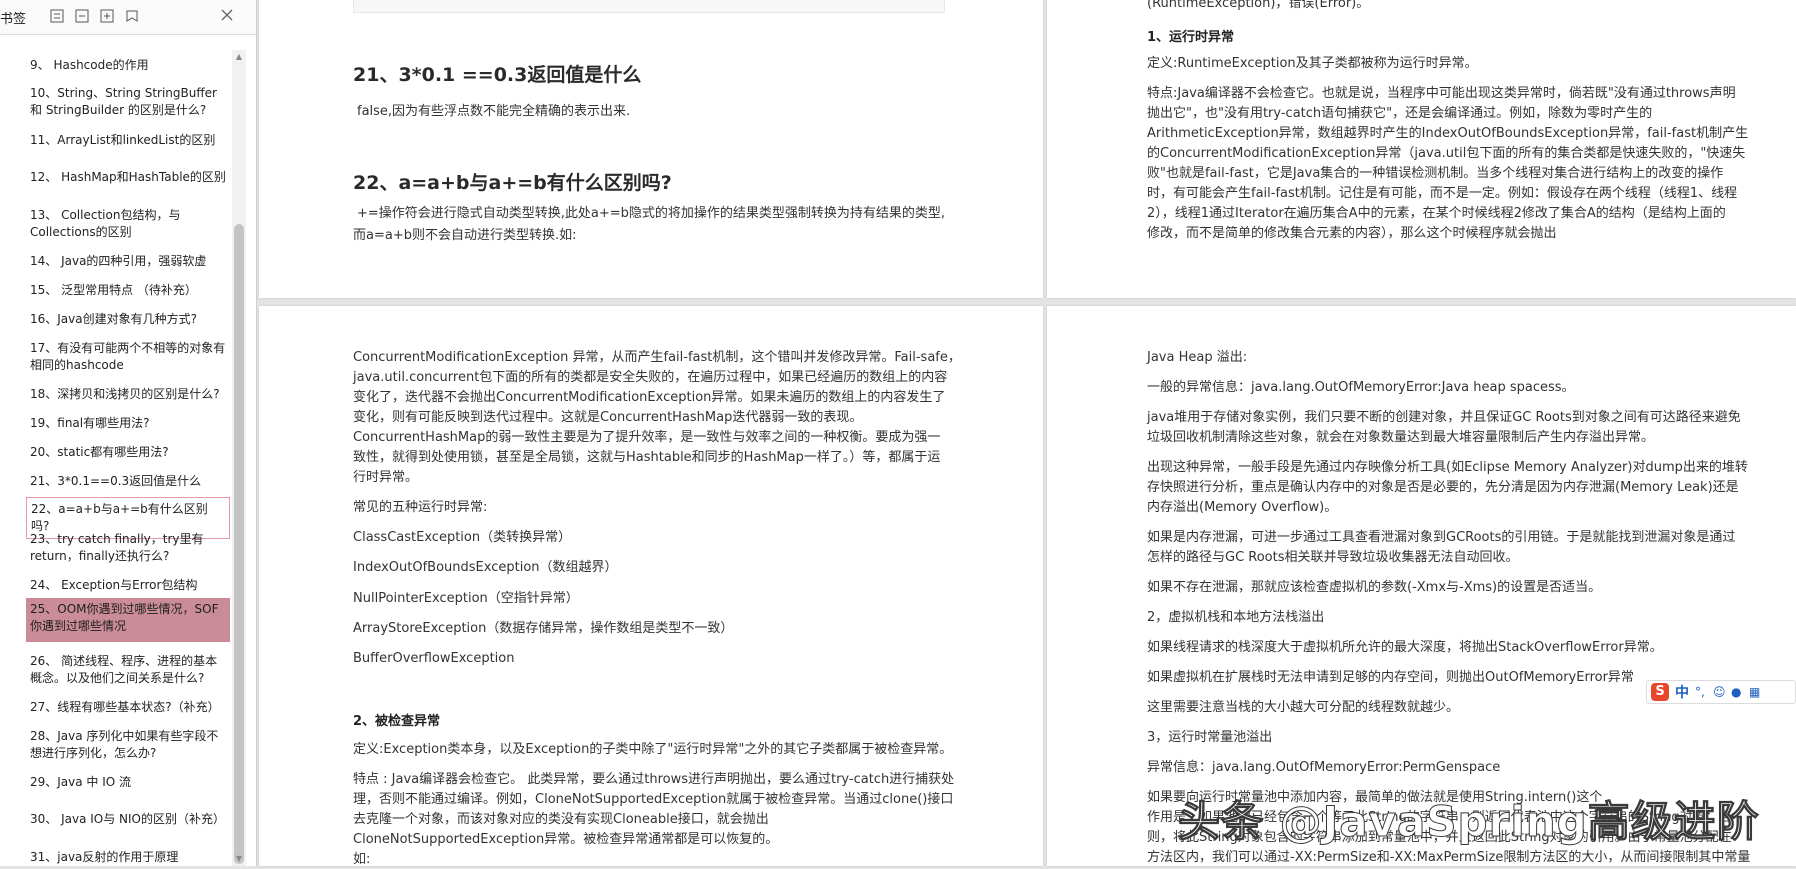 The width and height of the screenshot is (1796, 869). What do you see at coordinates (362, 859) in the screenshot?
I see `paragraph: 如:` at bounding box center [362, 859].